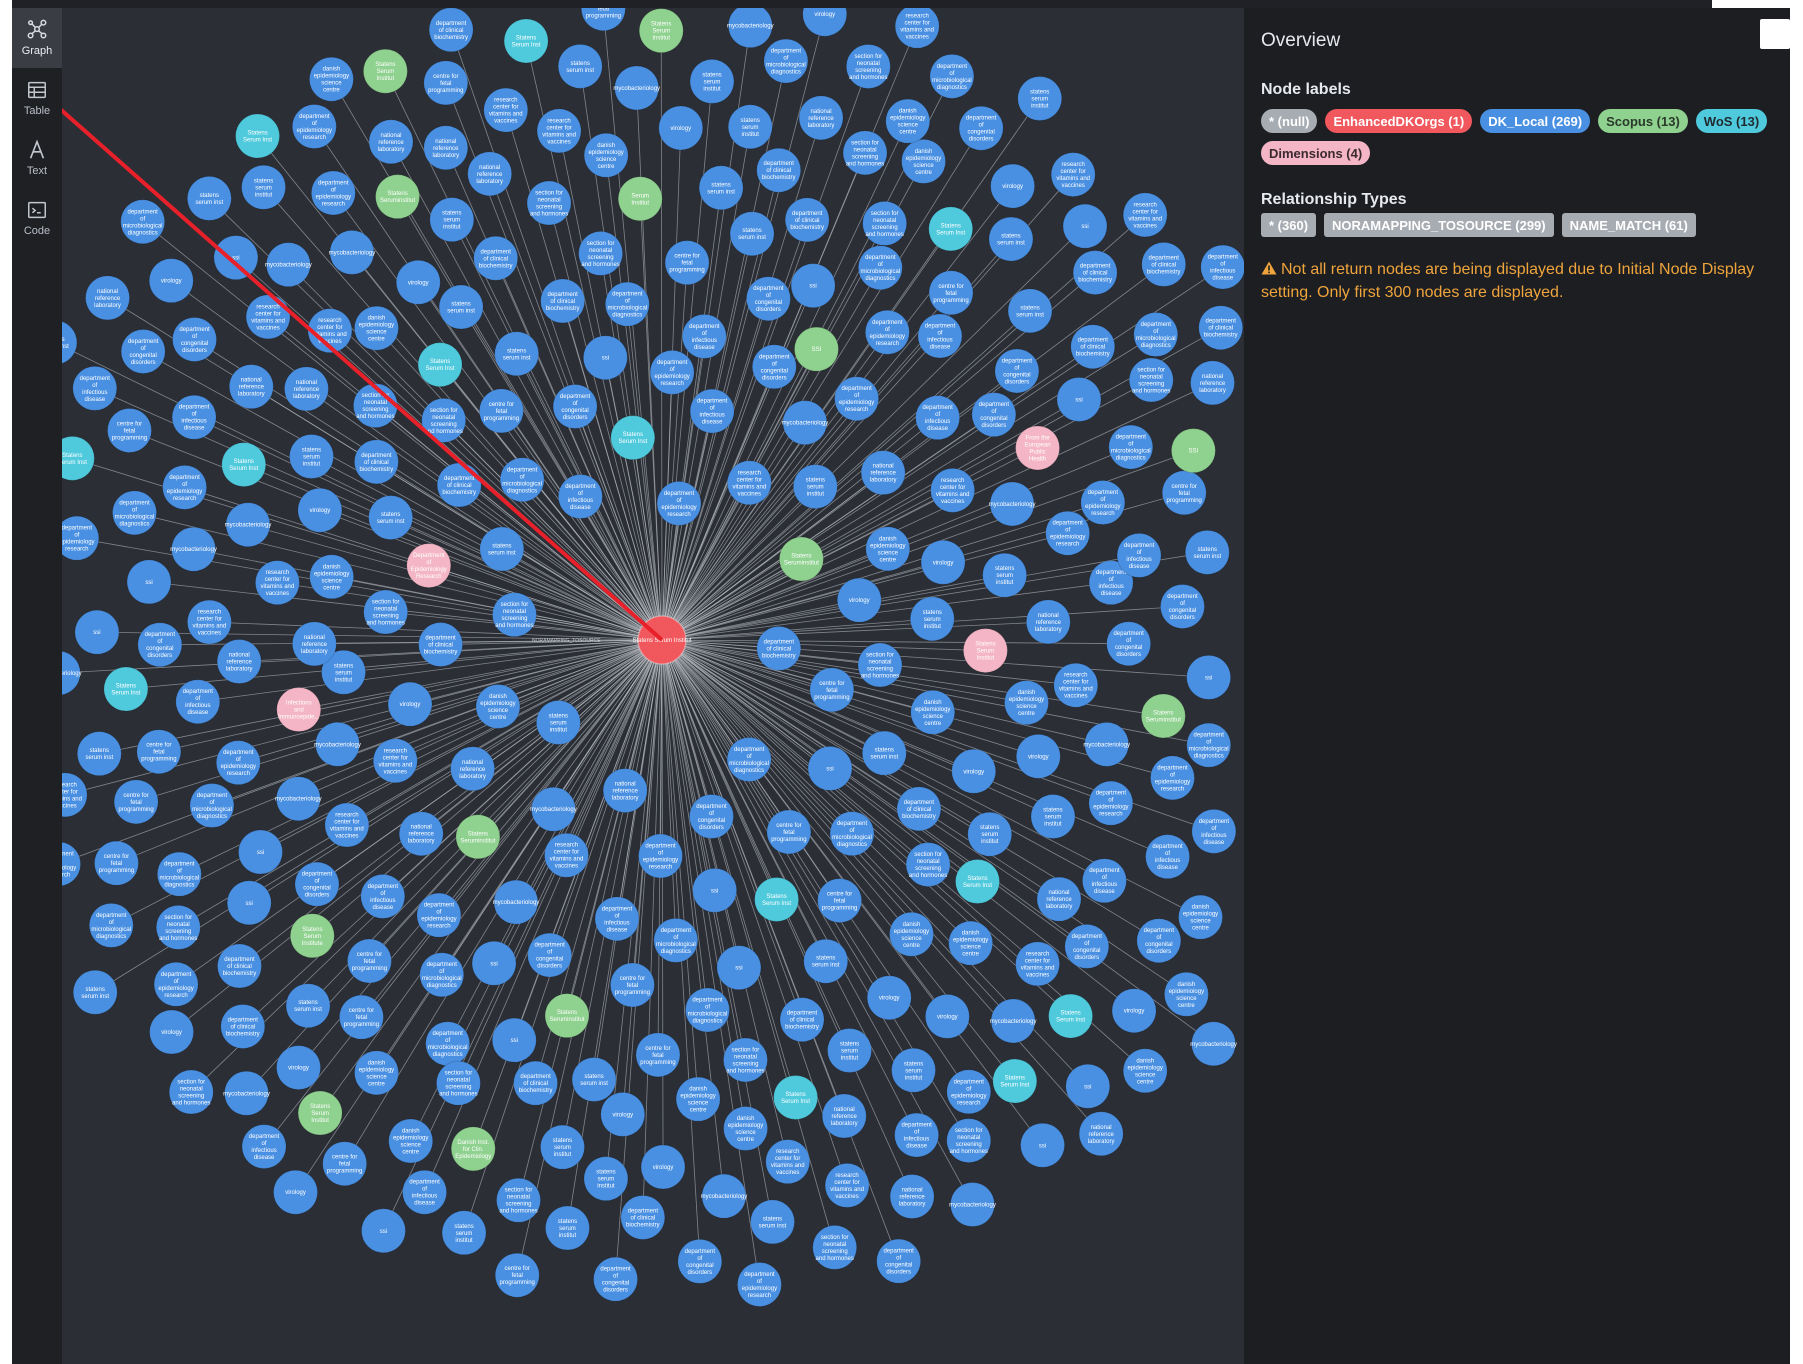 Image resolution: width=1803 pixels, height=1364 pixels. What do you see at coordinates (1289, 121) in the screenshot?
I see `node-label-chip: * (null)` at bounding box center [1289, 121].